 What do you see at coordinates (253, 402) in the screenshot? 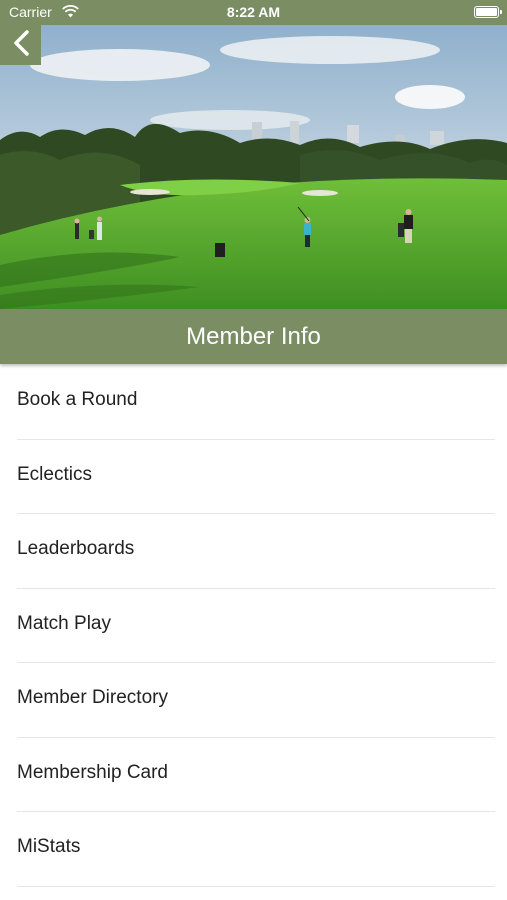
I see `menu-item-book-a-round: Book a Round` at bounding box center [253, 402].